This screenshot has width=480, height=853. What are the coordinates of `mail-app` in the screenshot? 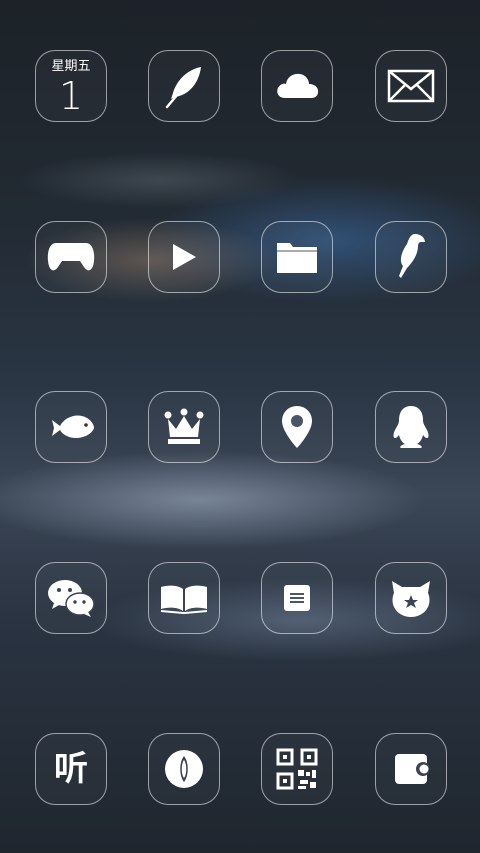 It's located at (411, 86).